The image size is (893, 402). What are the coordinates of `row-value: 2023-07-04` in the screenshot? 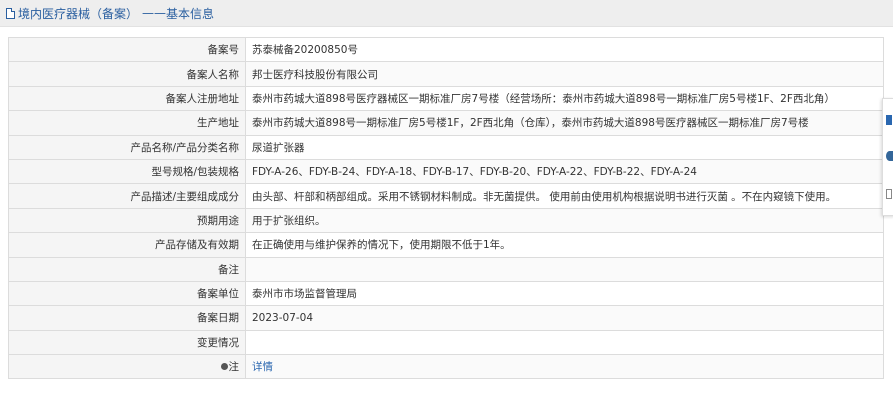 It's located at (564, 318).